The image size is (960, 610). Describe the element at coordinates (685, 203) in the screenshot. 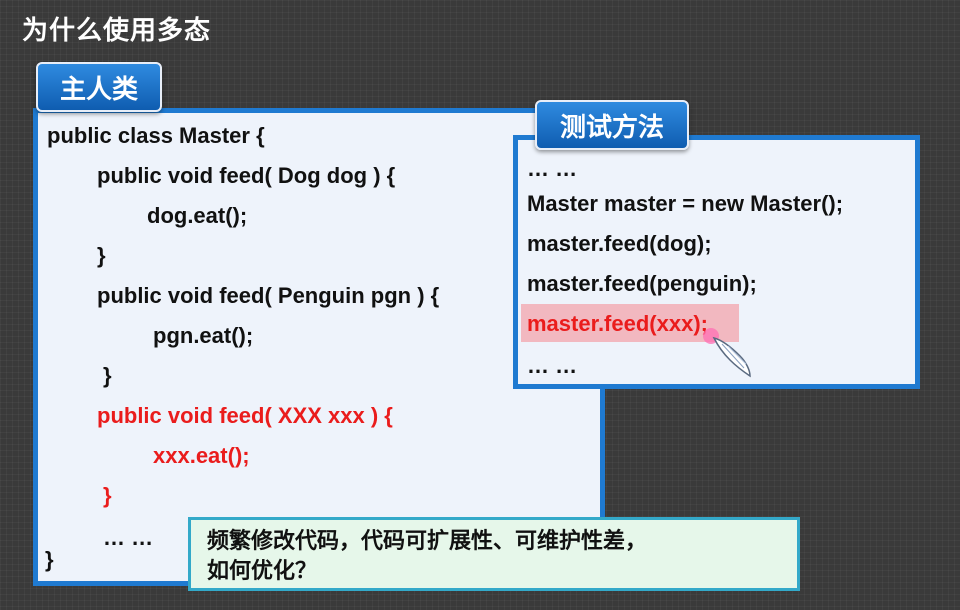

I see `test-line-new-master: Master master = new Master();` at that location.